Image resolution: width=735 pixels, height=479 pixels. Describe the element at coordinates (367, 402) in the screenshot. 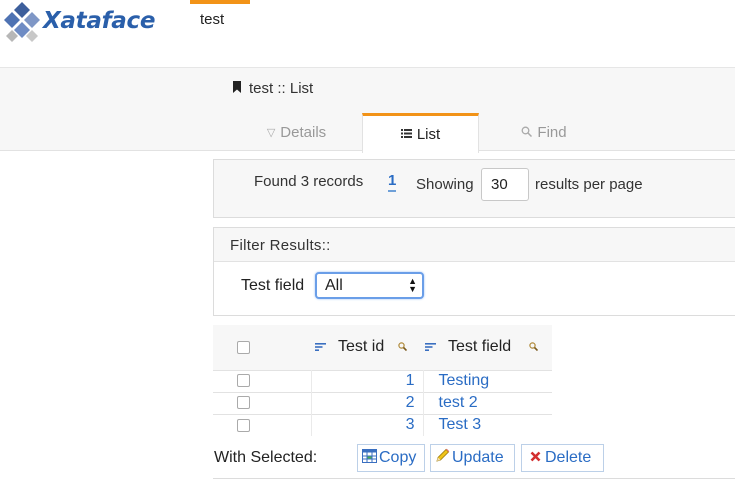

I see `cell-test-id: 2` at that location.